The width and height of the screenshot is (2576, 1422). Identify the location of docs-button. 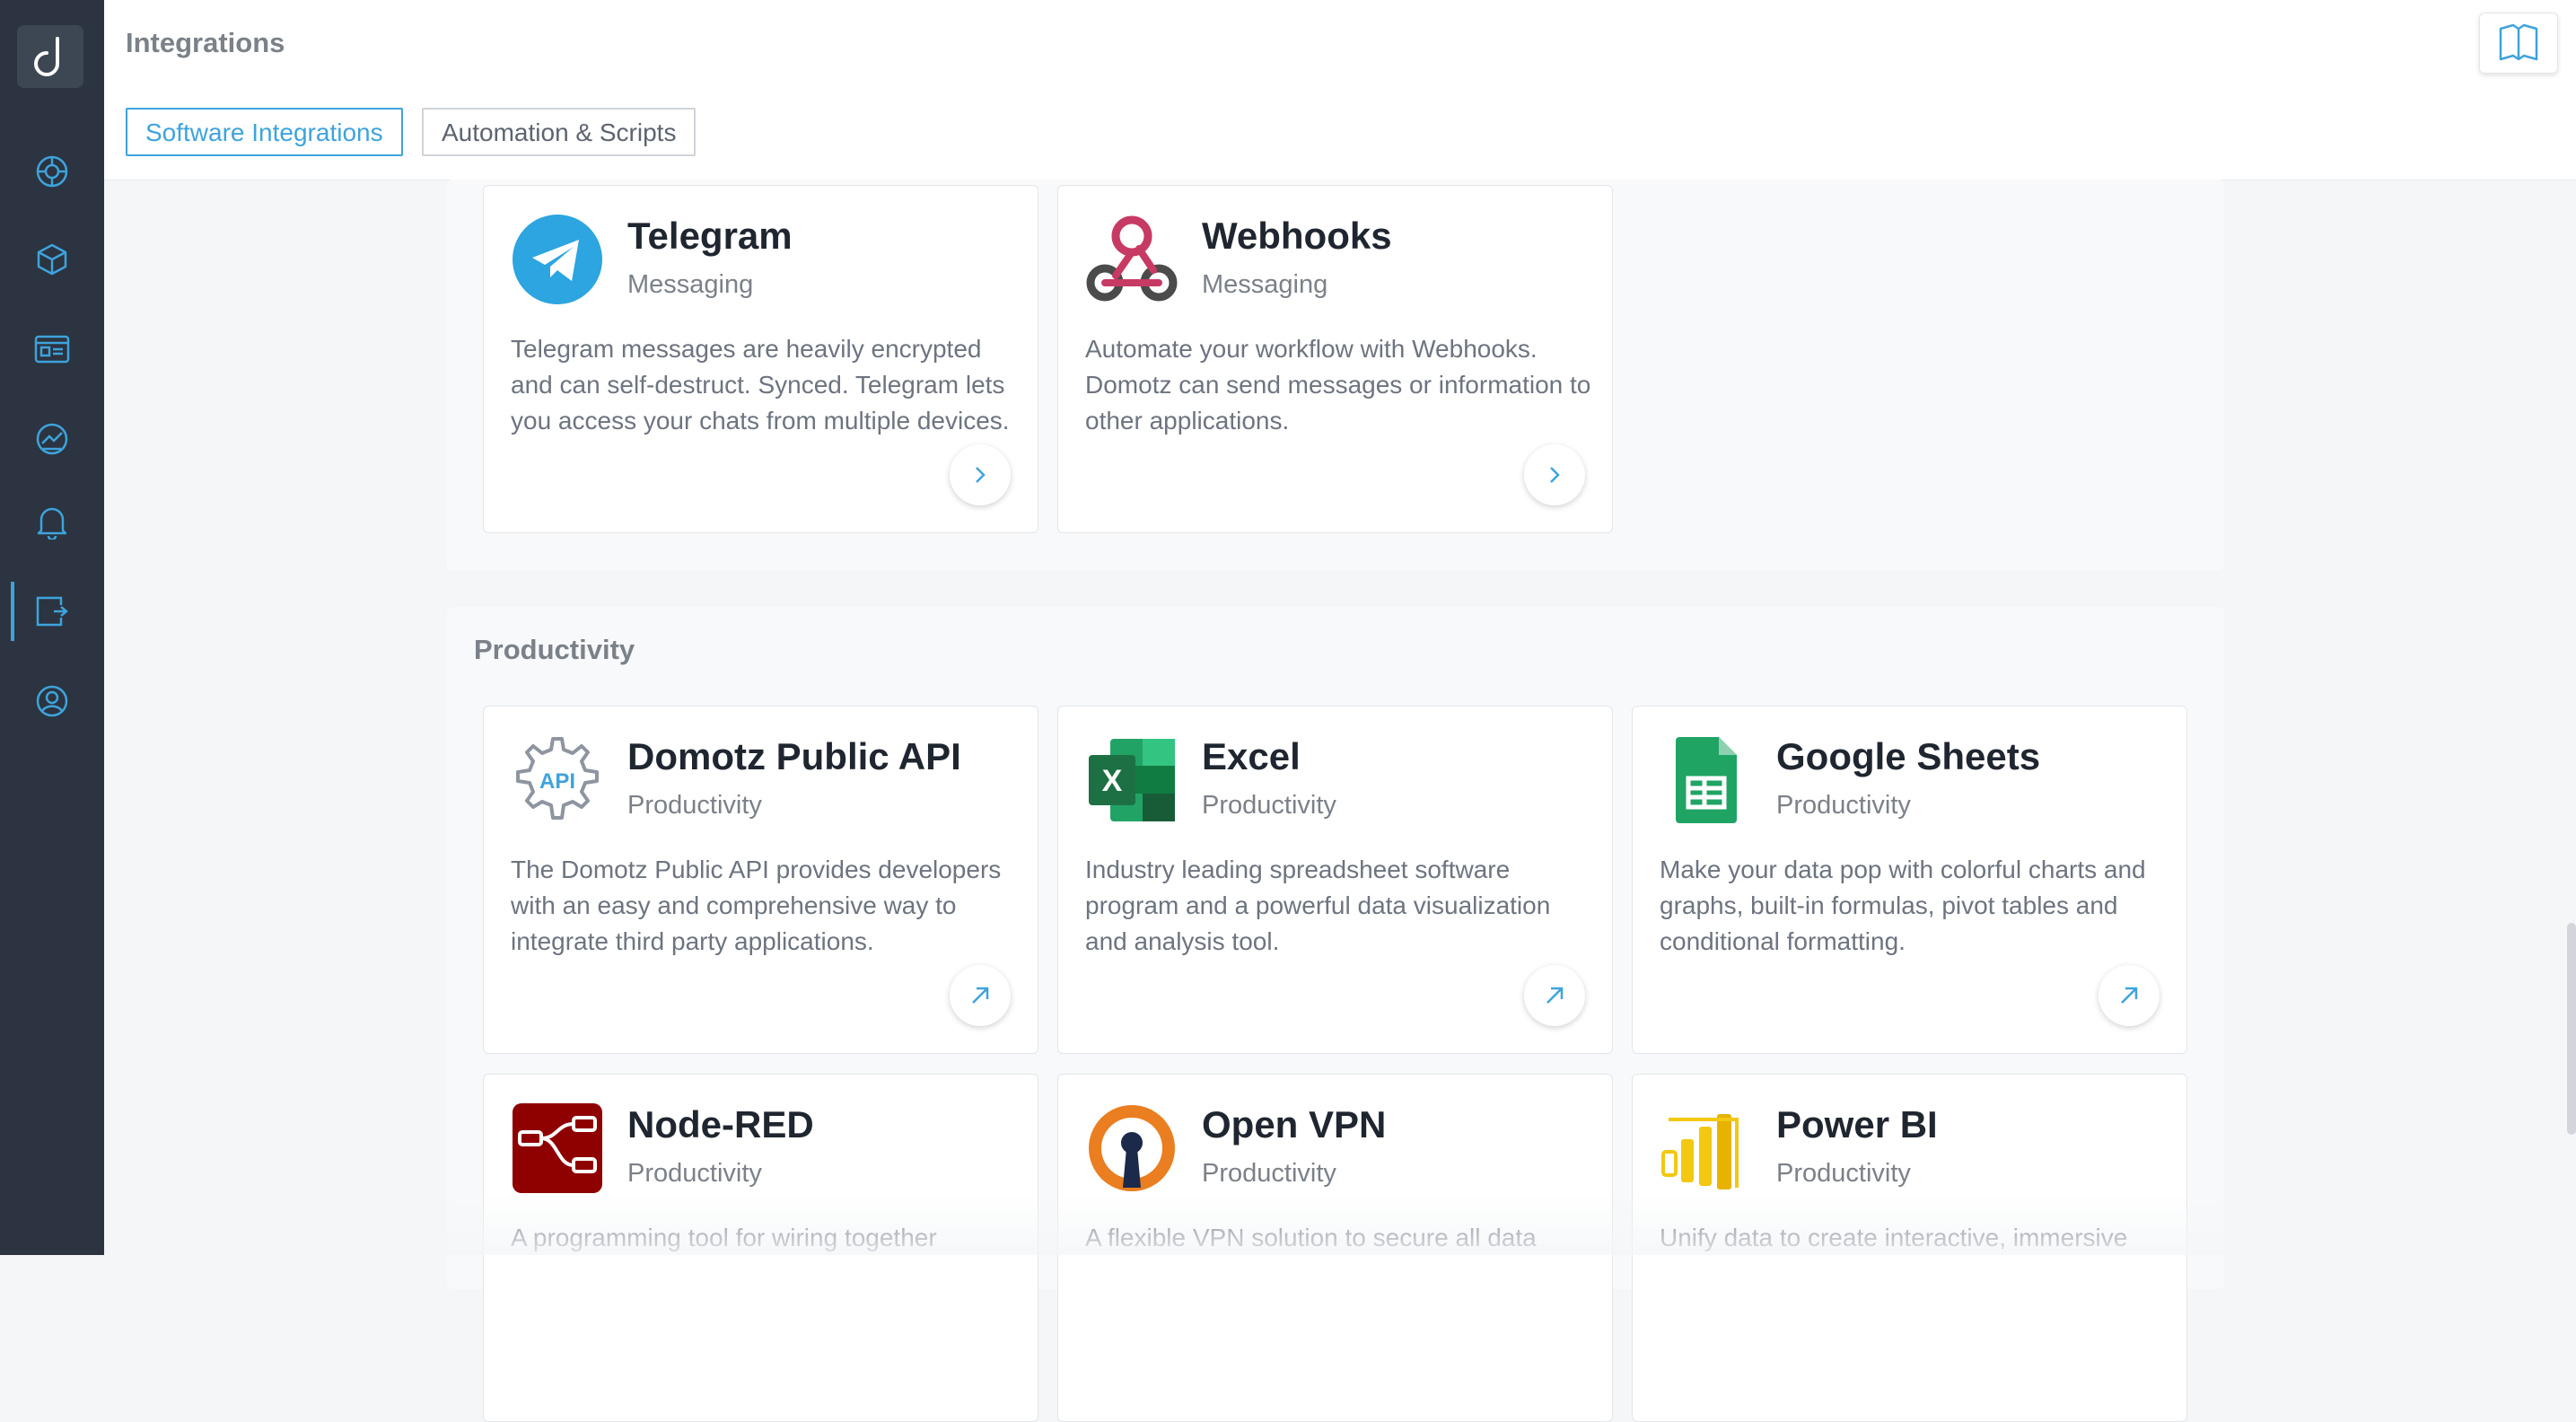
(2518, 43).